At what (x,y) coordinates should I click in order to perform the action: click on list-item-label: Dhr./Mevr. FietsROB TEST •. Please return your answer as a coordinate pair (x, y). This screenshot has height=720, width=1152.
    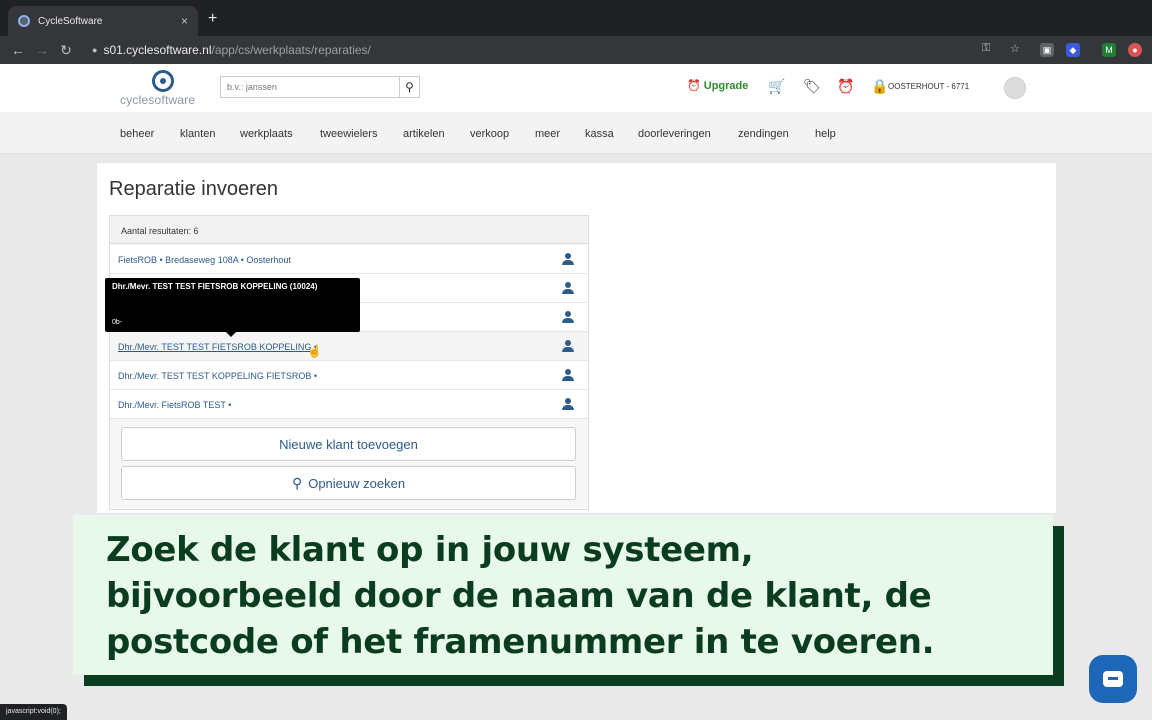
    Looking at the image, I should click on (174, 405).